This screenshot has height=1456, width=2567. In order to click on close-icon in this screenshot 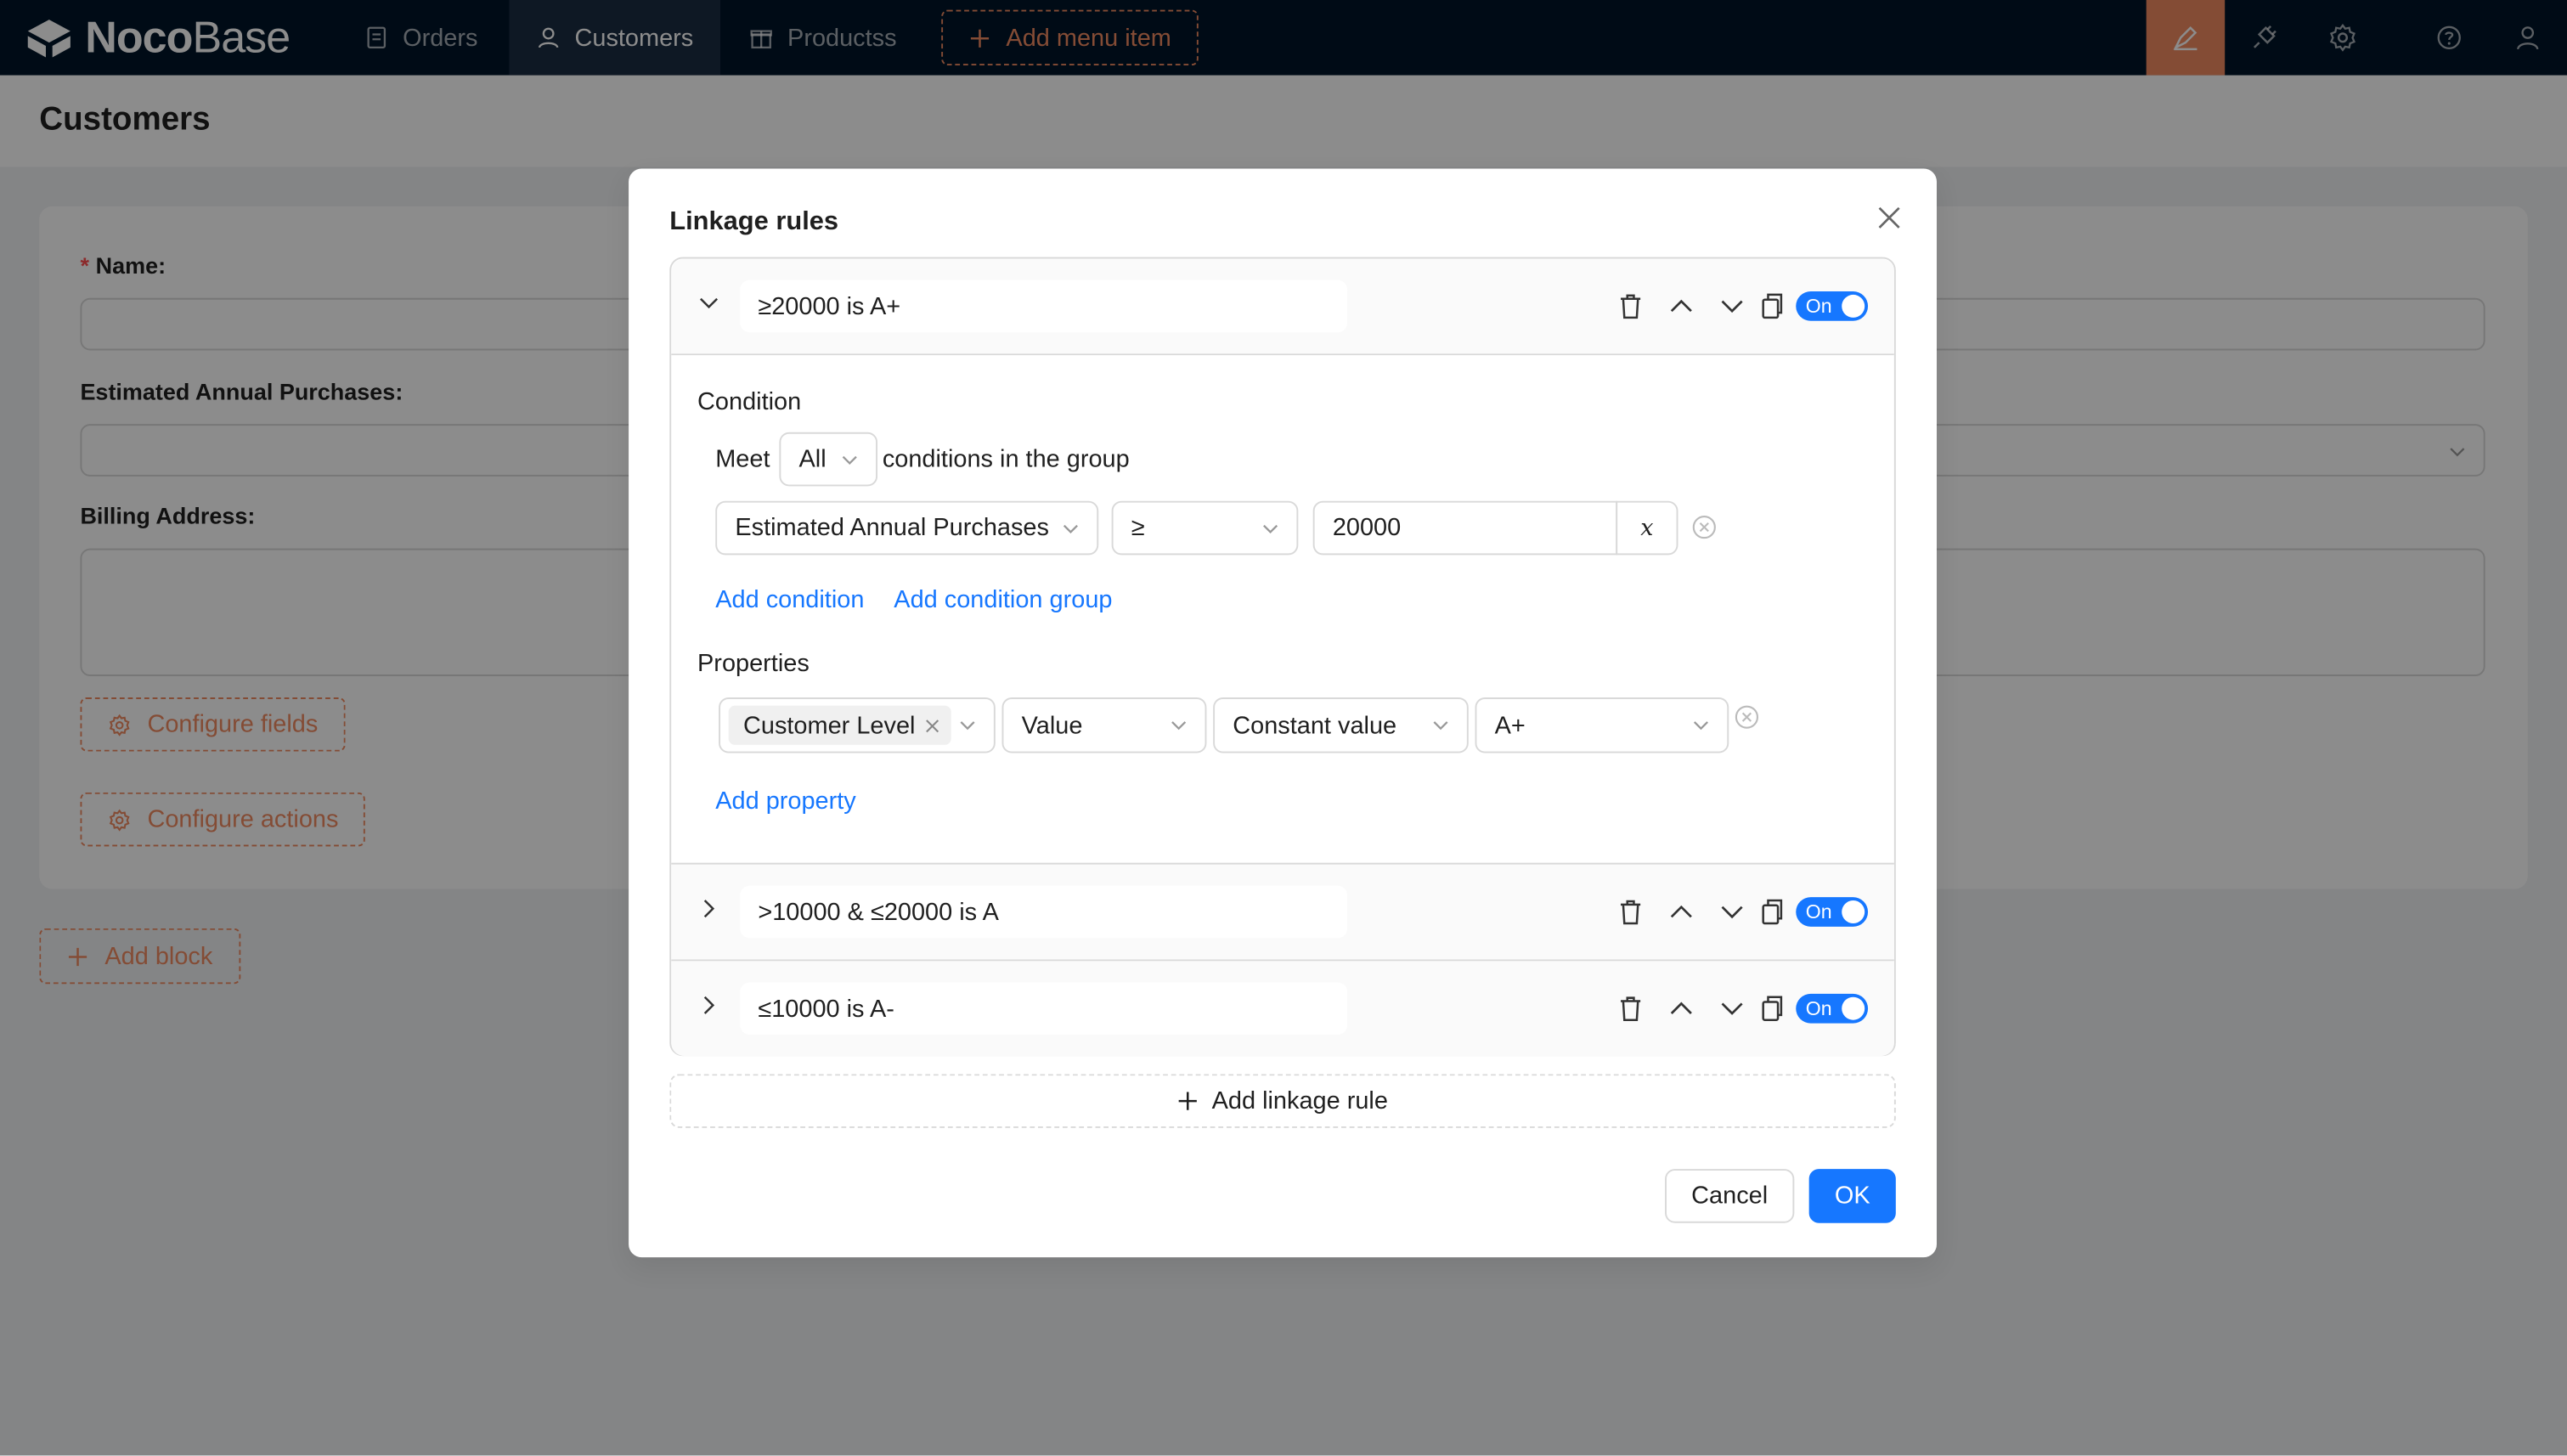, I will do `click(1889, 218)`.